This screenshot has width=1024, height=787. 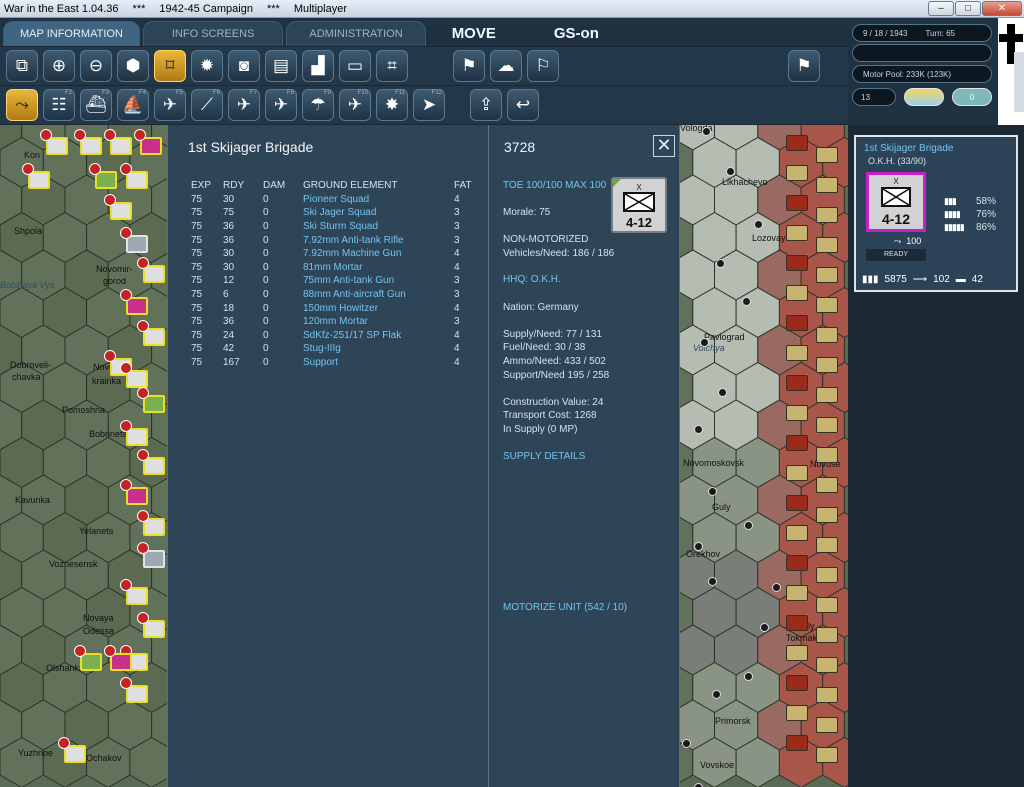 What do you see at coordinates (429, 105) in the screenshot?
I see `attack-icon: ➤ F12` at bounding box center [429, 105].